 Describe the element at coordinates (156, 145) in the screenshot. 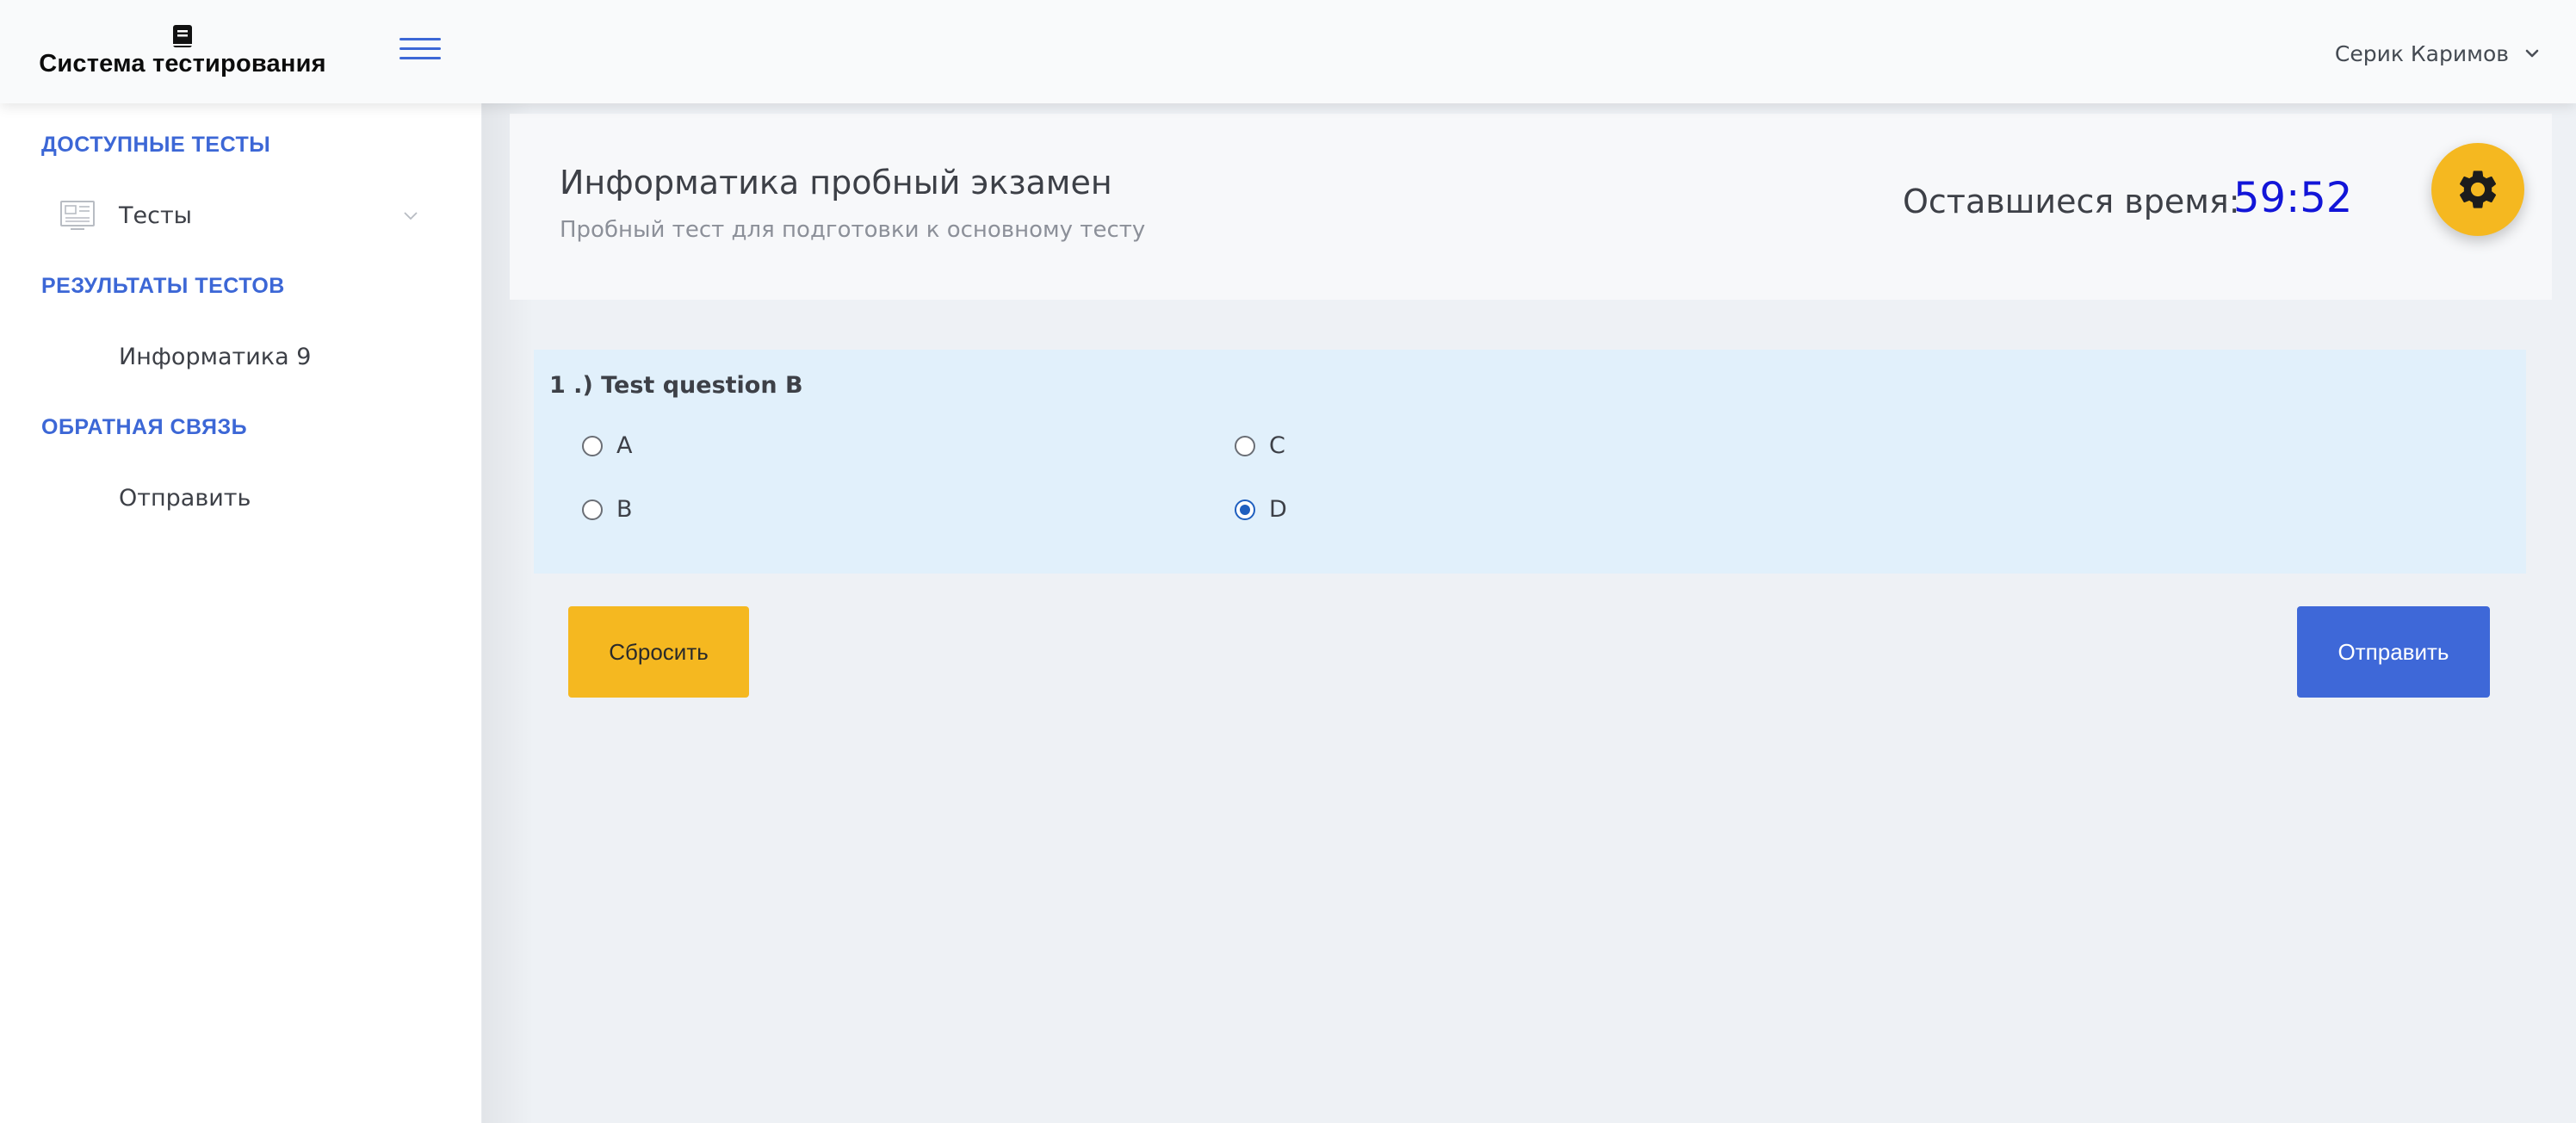

I see `sidebar-heading-available-tests: ДОСТУПНЫЕ ТЕСТЫ` at that location.